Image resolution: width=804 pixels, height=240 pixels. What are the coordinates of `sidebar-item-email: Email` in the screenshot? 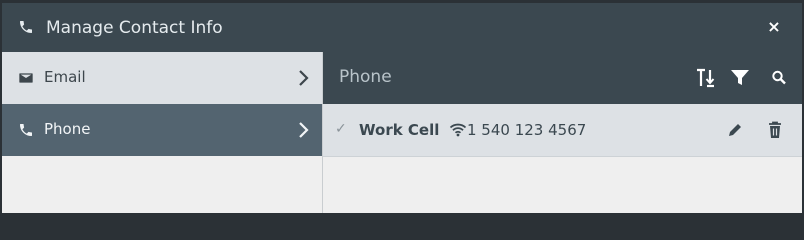 It's located at (162, 78).